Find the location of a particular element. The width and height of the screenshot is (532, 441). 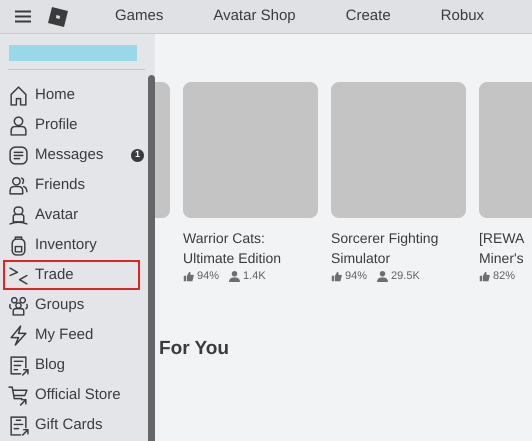

sidebar-label: Messages is located at coordinates (69, 154).